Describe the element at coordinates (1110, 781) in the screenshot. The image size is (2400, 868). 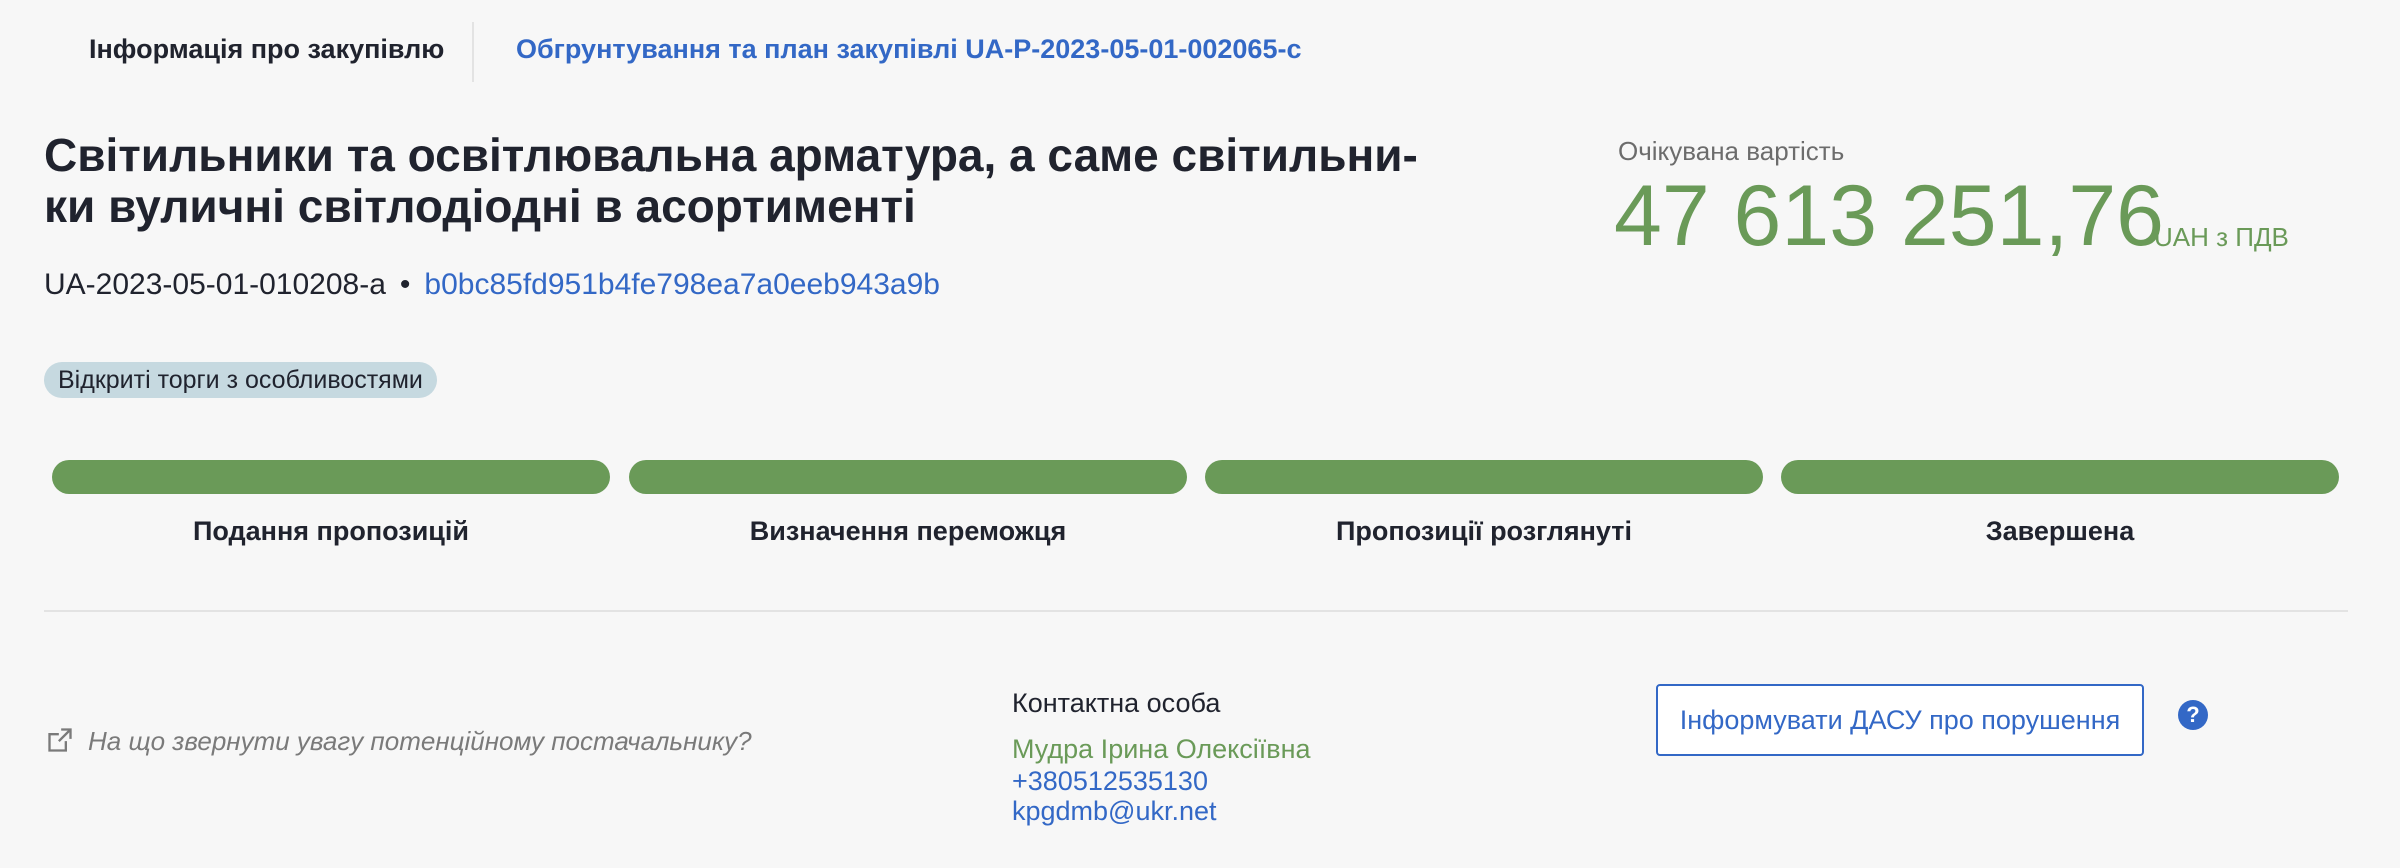
I see `contact-phone-link: +380512535130` at that location.